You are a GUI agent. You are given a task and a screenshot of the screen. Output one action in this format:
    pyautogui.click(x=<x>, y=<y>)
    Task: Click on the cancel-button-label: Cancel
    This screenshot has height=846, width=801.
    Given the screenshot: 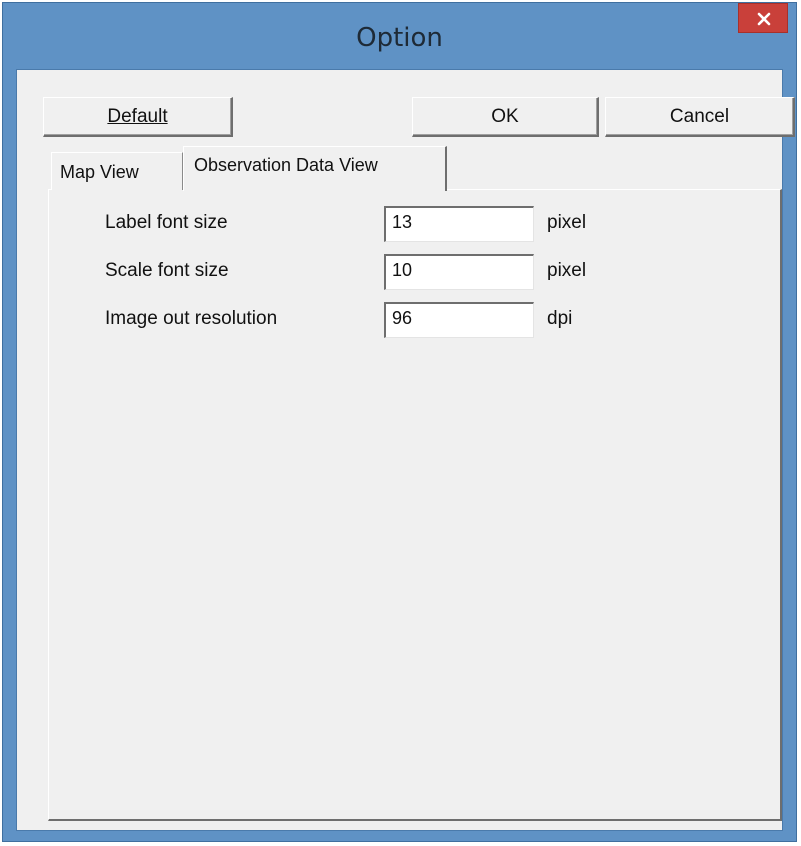 What is the action you would take?
    pyautogui.click(x=699, y=116)
    